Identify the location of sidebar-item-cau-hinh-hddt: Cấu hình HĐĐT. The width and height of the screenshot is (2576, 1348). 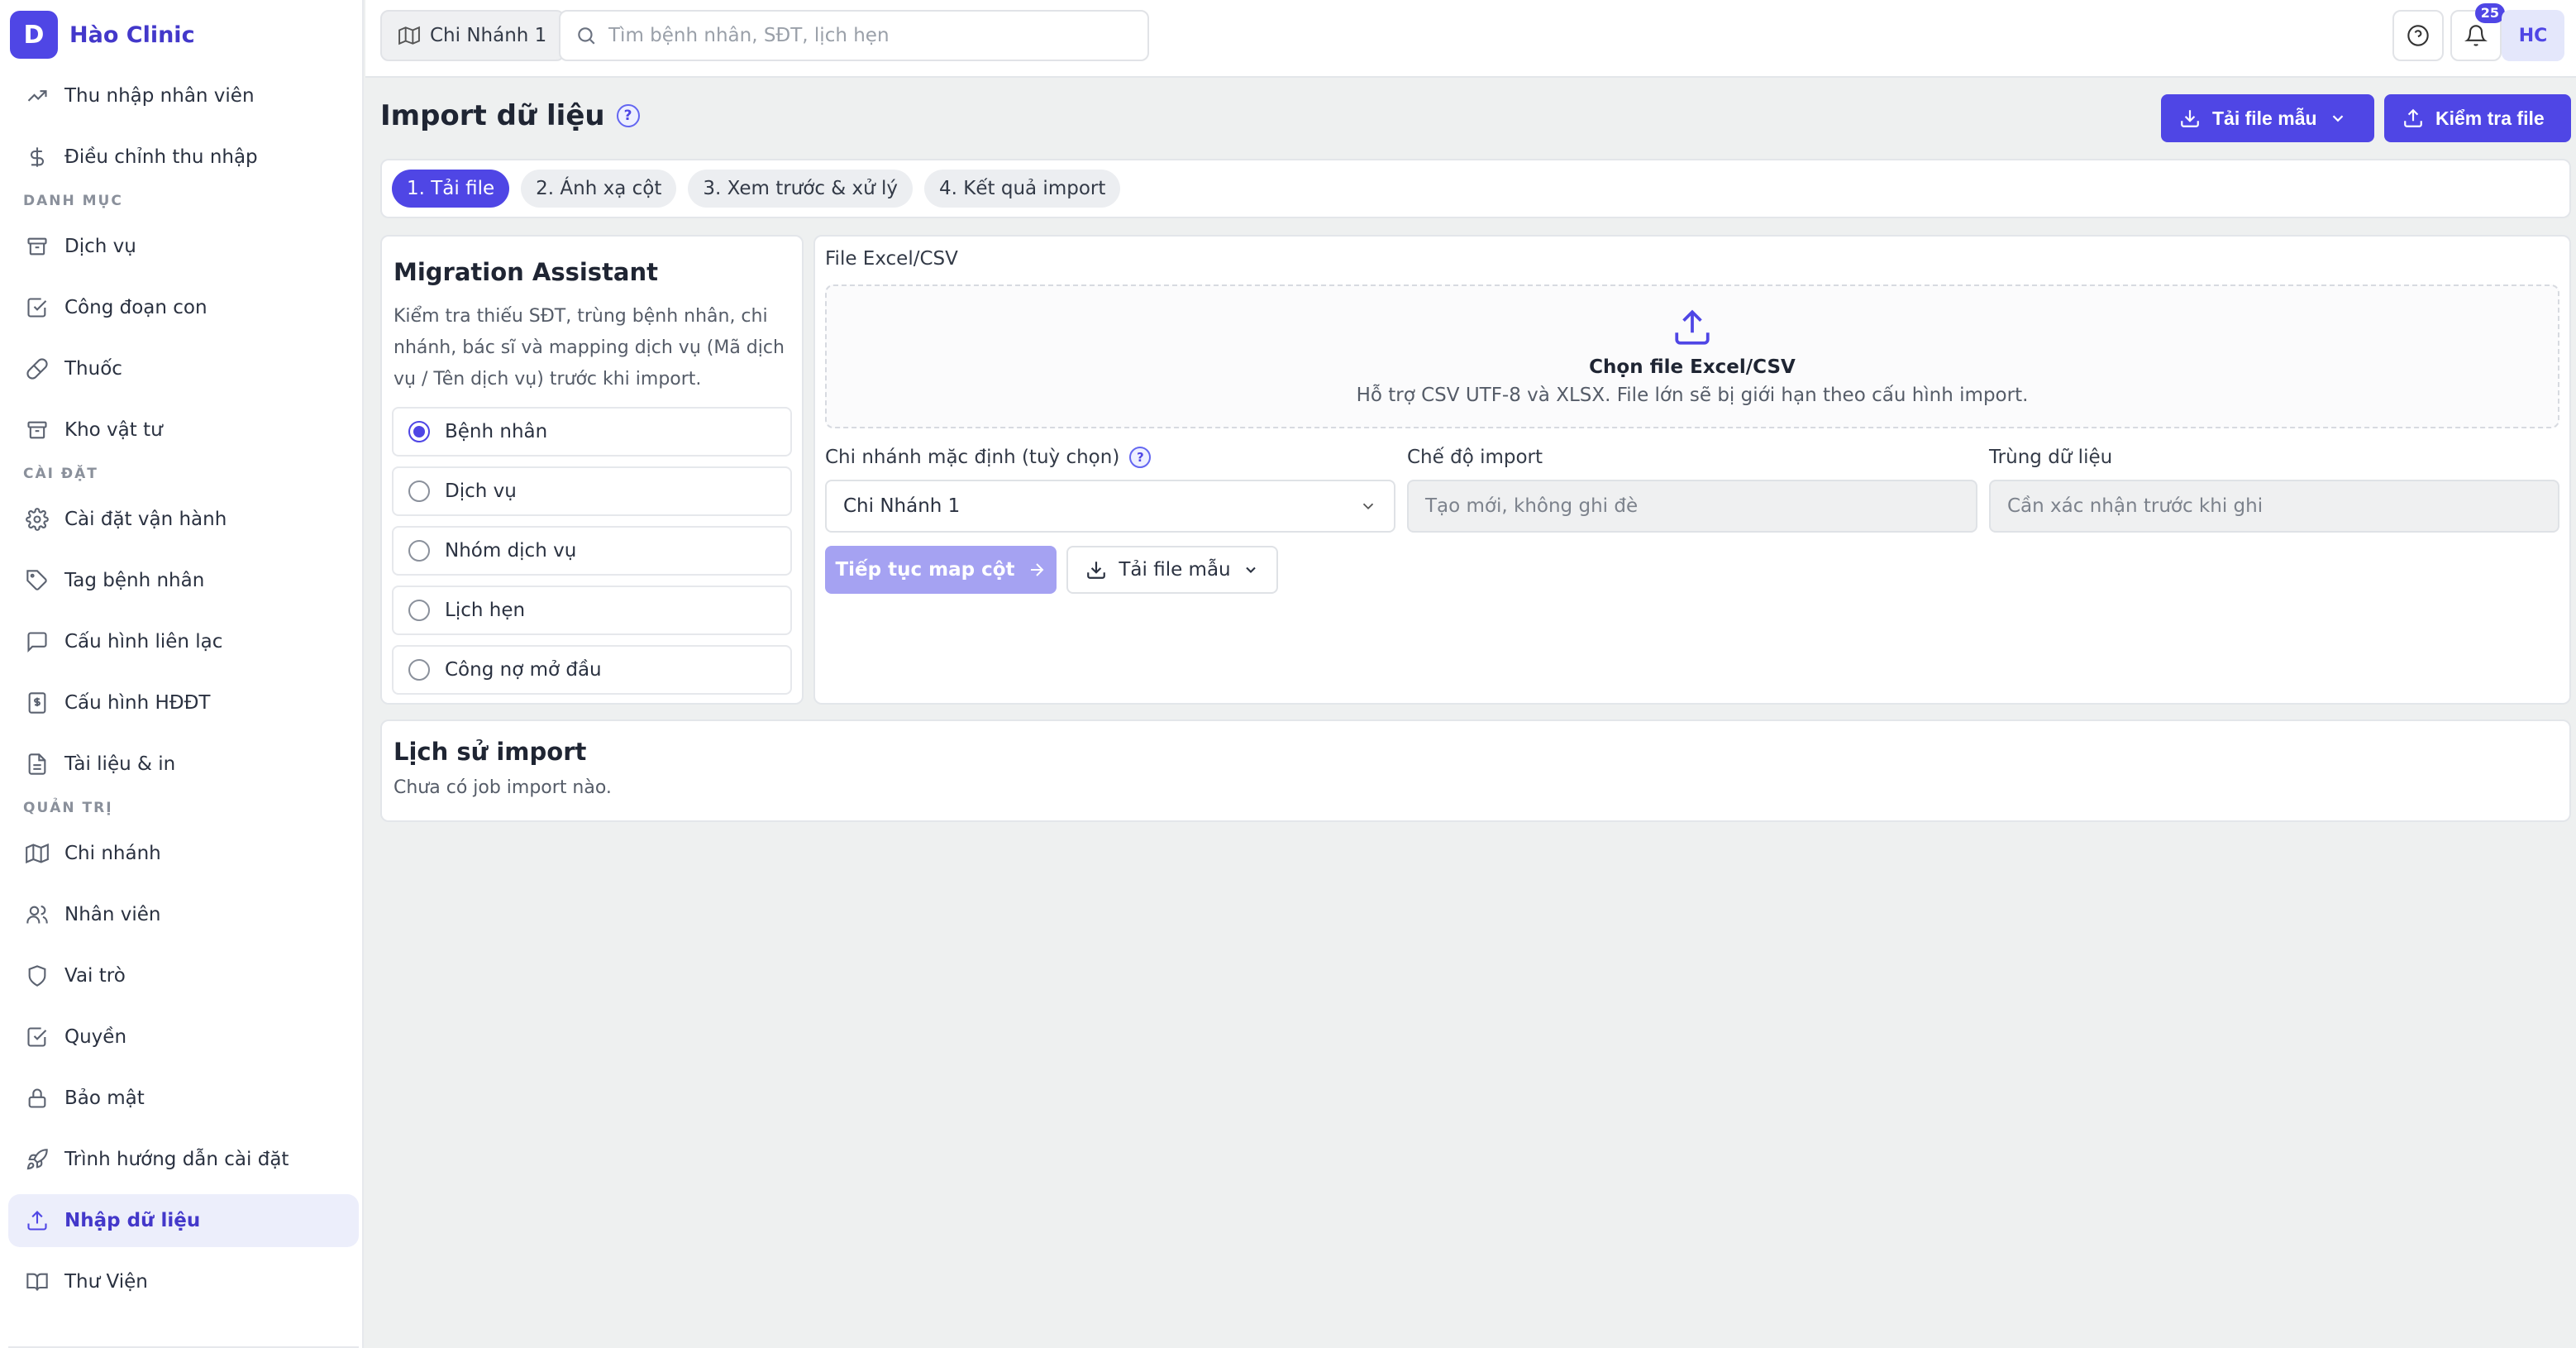
(183, 702).